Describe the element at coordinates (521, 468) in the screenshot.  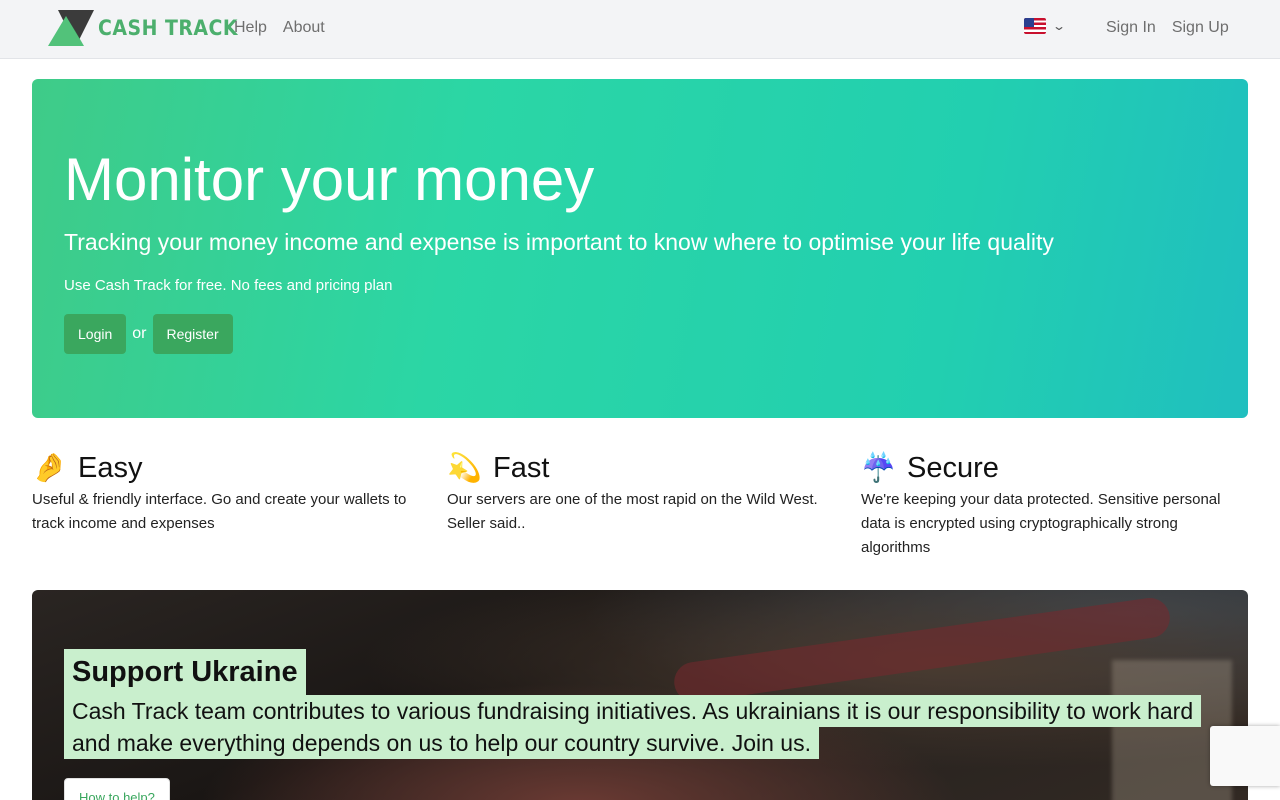
I see `feature-title-text: Fast` at that location.